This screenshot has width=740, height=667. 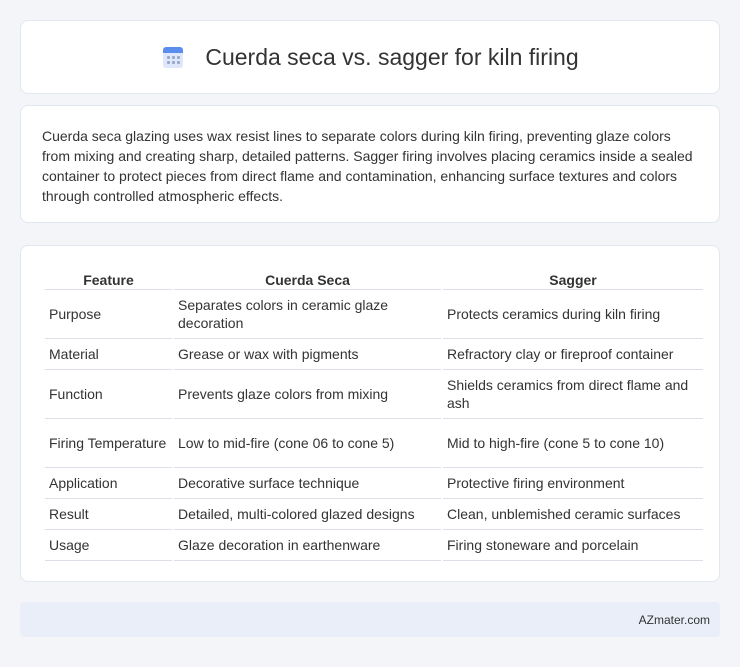 I want to click on header-sagger: Sagger, so click(x=573, y=279).